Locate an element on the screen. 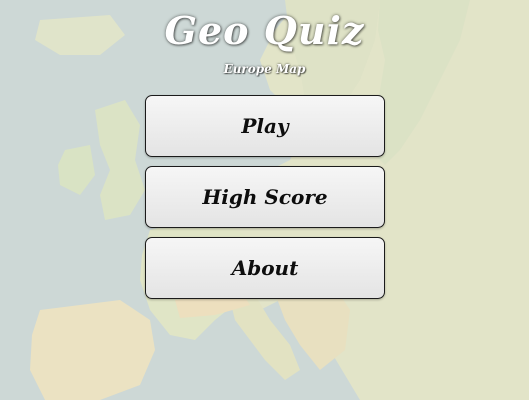 Image resolution: width=529 pixels, height=400 pixels. app-subtitle: Europe Map is located at coordinates (264, 69).